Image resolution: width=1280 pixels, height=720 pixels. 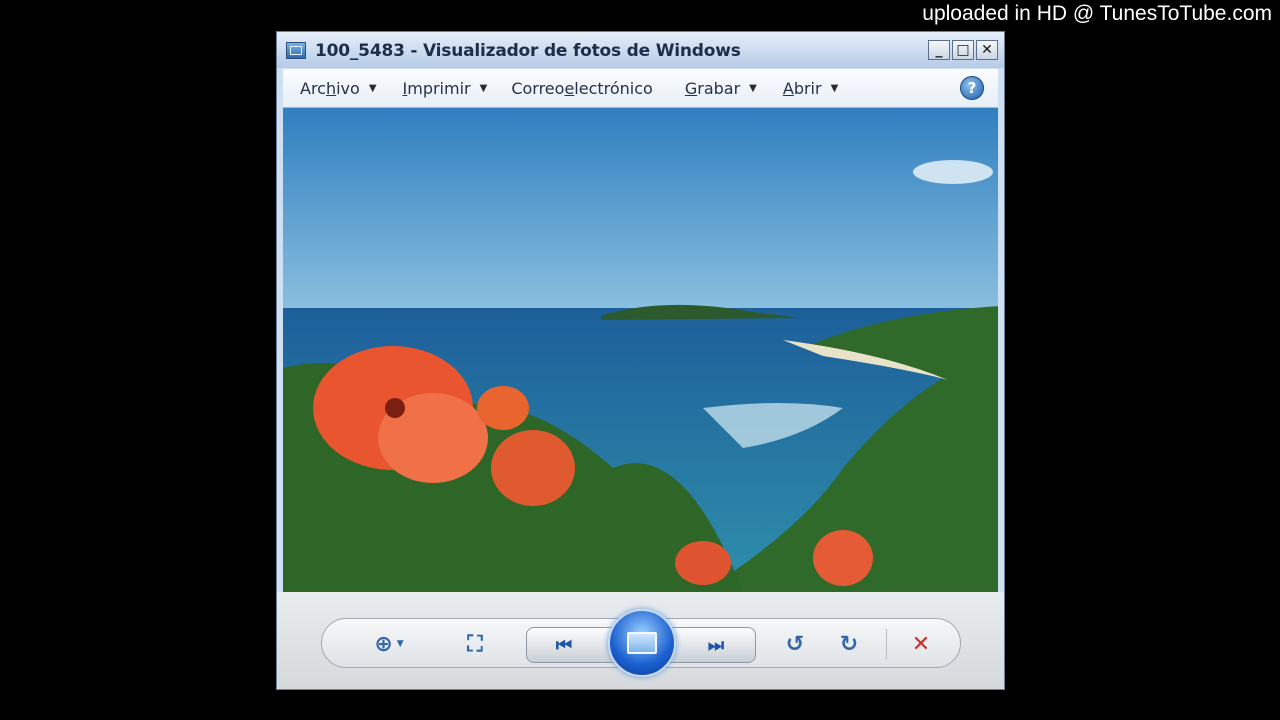 I want to click on menu-correo-accesskey: e, so click(x=569, y=88).